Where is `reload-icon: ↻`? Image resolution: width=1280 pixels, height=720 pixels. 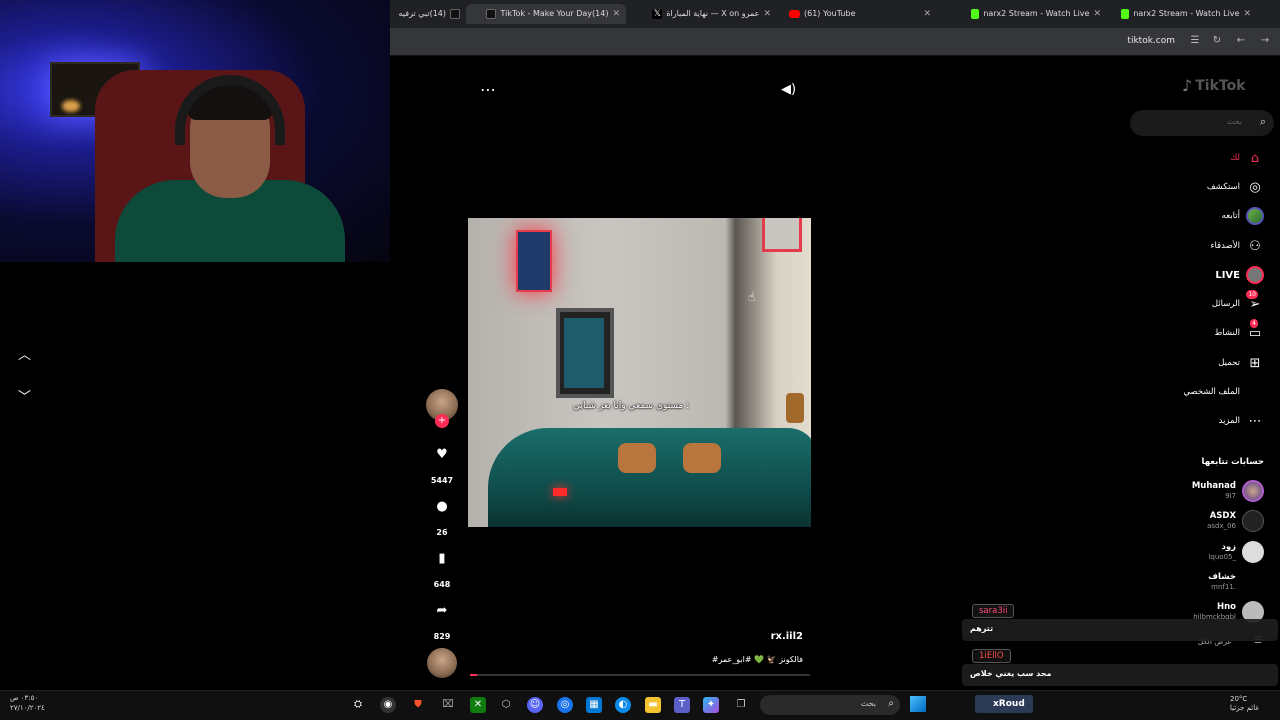 reload-icon: ↻ is located at coordinates (1217, 40).